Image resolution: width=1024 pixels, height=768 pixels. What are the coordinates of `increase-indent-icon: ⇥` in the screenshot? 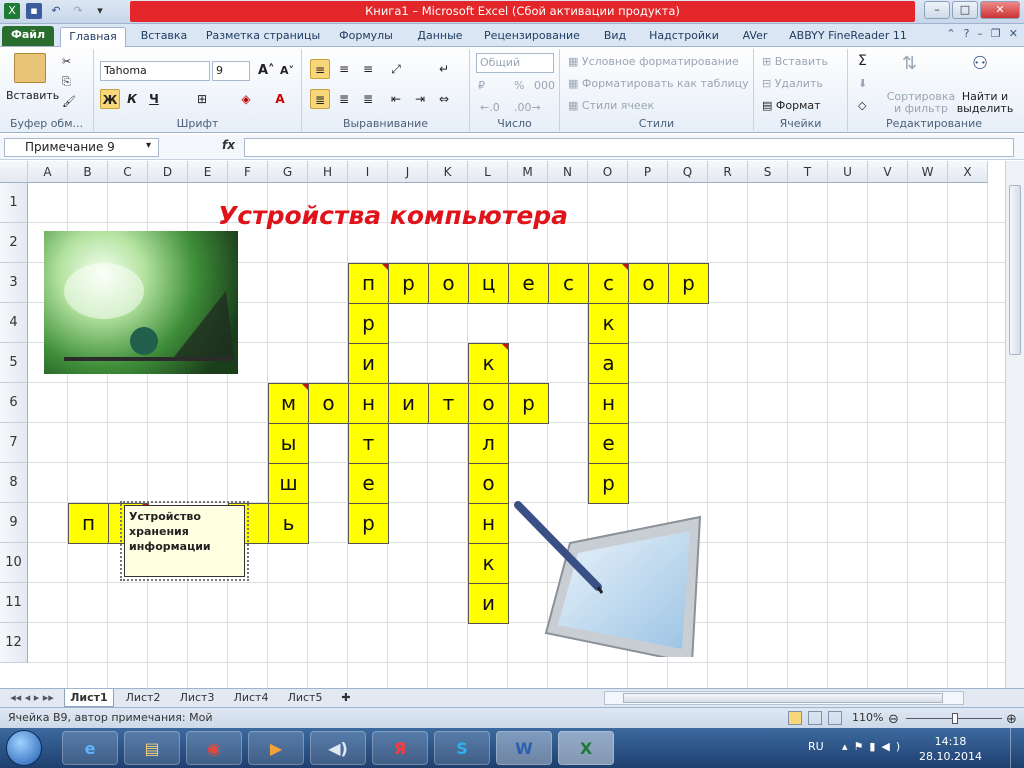 It's located at (420, 99).